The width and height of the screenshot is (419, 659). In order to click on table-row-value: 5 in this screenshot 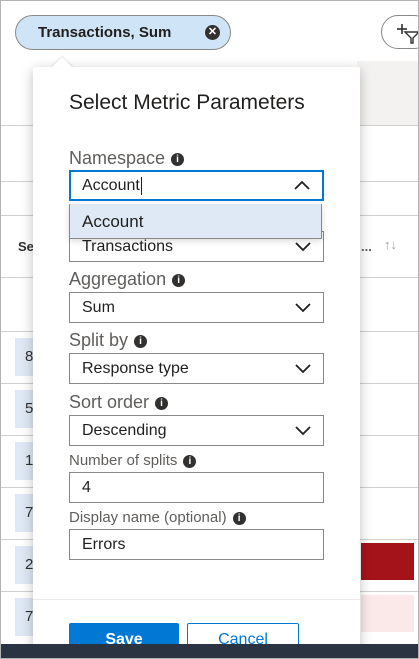, I will do `click(25, 409)`.